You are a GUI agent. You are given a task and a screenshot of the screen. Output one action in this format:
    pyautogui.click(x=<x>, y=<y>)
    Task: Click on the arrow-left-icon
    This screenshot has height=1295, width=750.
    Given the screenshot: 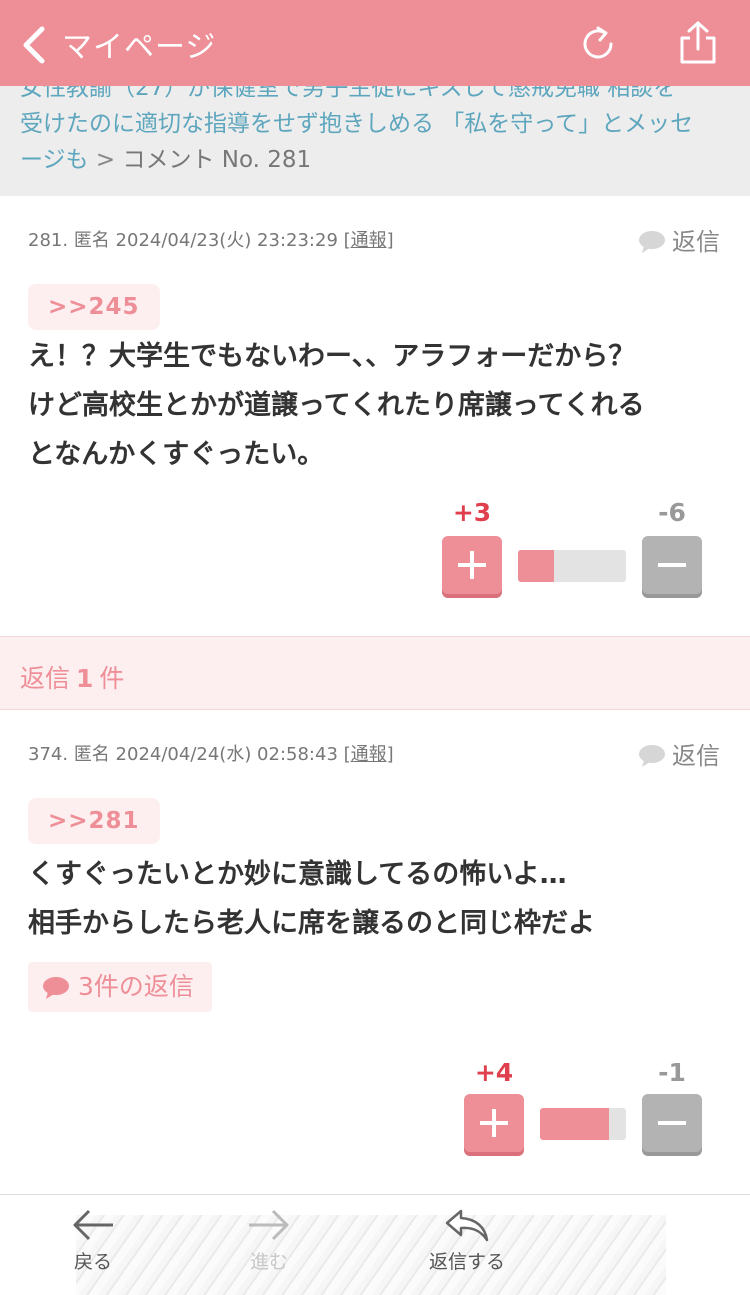 What is the action you would take?
    pyautogui.click(x=93, y=1225)
    